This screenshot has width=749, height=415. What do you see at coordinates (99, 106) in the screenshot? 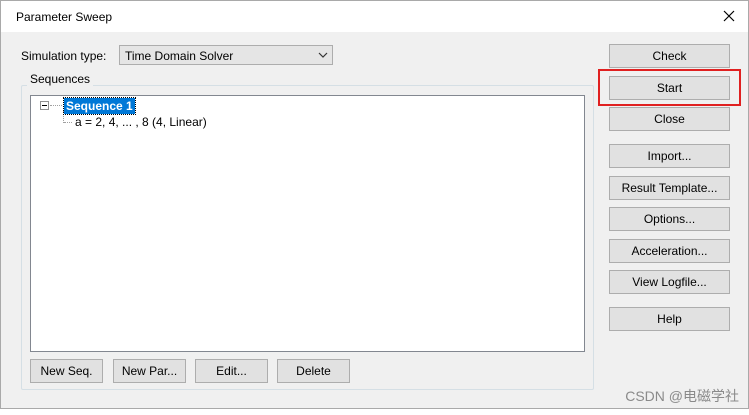
I see `tree-node-sequence: Sequence 1` at bounding box center [99, 106].